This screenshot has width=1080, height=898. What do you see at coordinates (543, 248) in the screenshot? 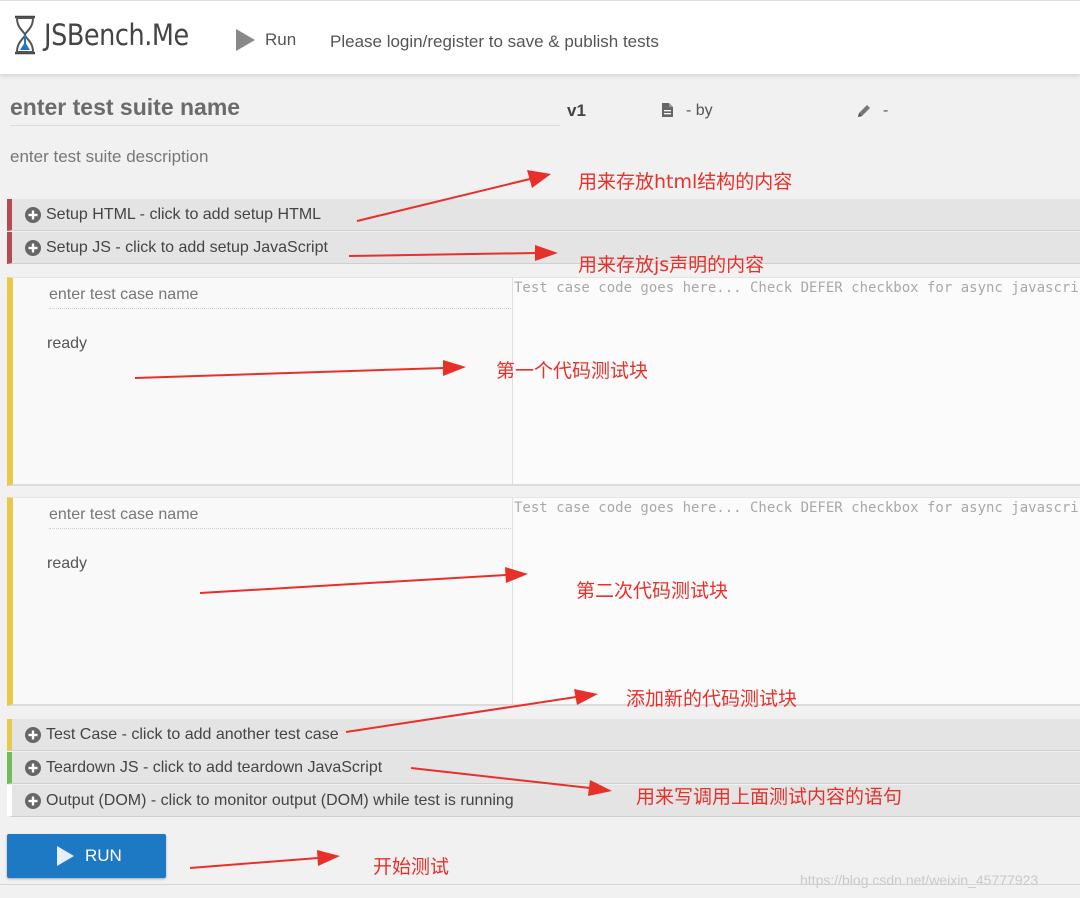
I see `setup-js-row: Setup JS - click to add setup JavaScript` at bounding box center [543, 248].